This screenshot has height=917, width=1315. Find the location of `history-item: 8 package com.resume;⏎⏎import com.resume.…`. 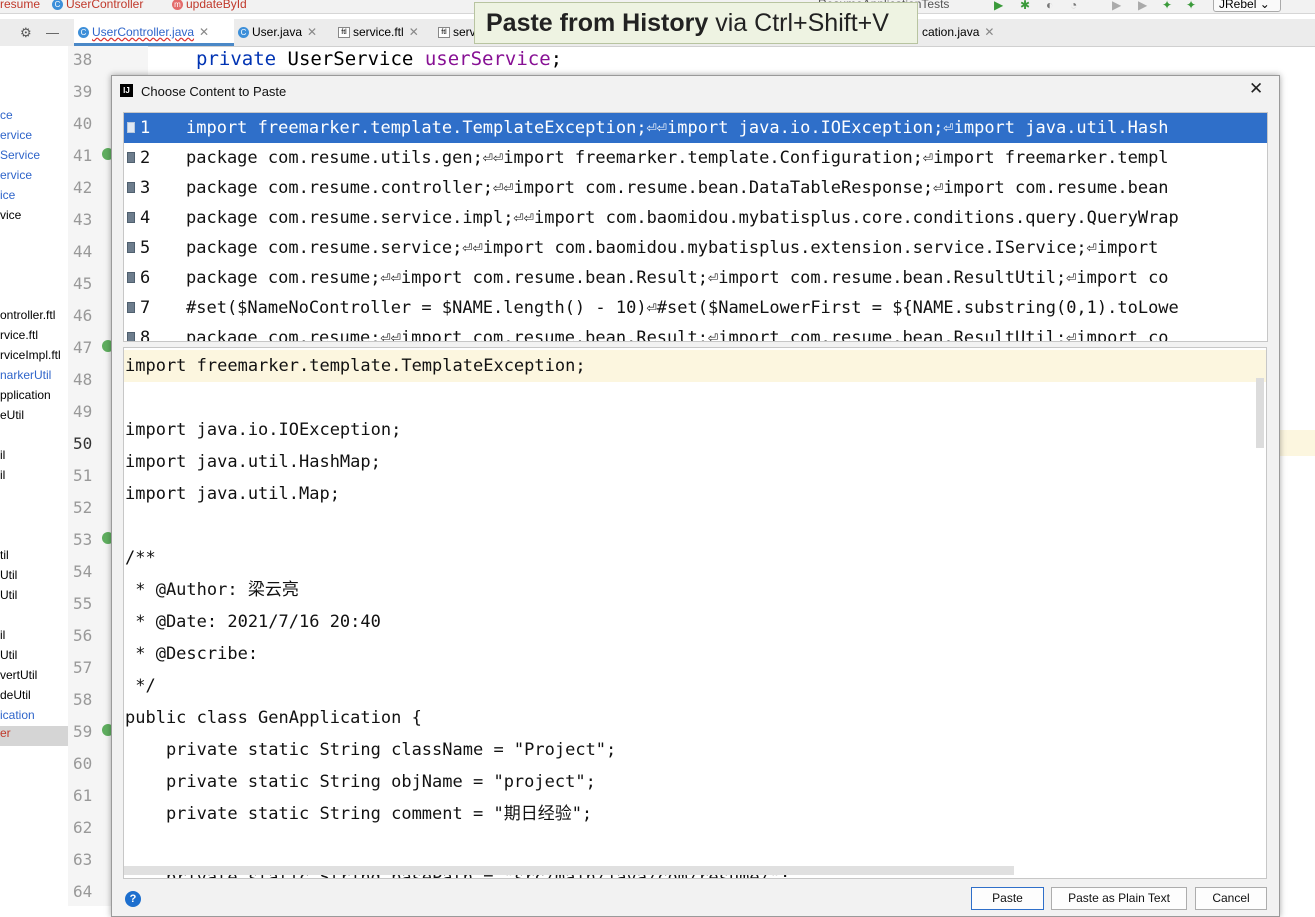

history-item: 8 package com.resume;⏎⏎import com.resume.… is located at coordinates (695, 332).